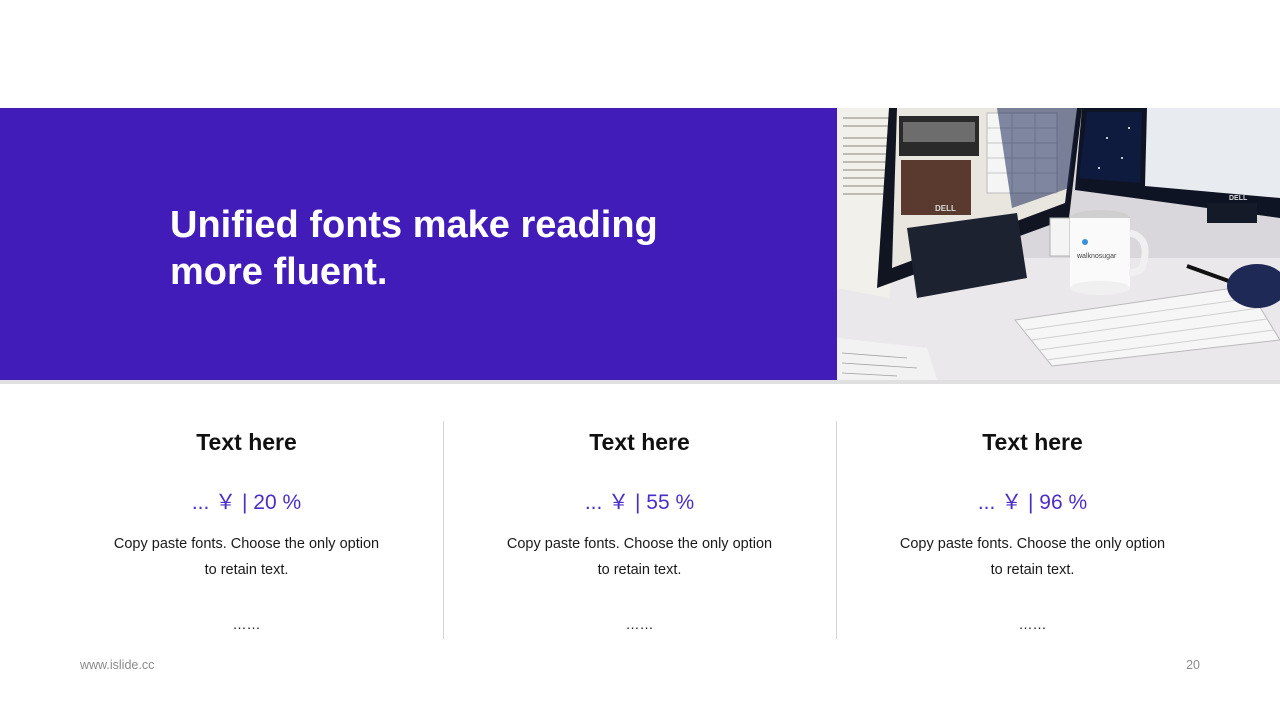 The width and height of the screenshot is (1280, 720). What do you see at coordinates (414, 225) in the screenshot?
I see `banner-title-line1: Unified fonts make reading` at bounding box center [414, 225].